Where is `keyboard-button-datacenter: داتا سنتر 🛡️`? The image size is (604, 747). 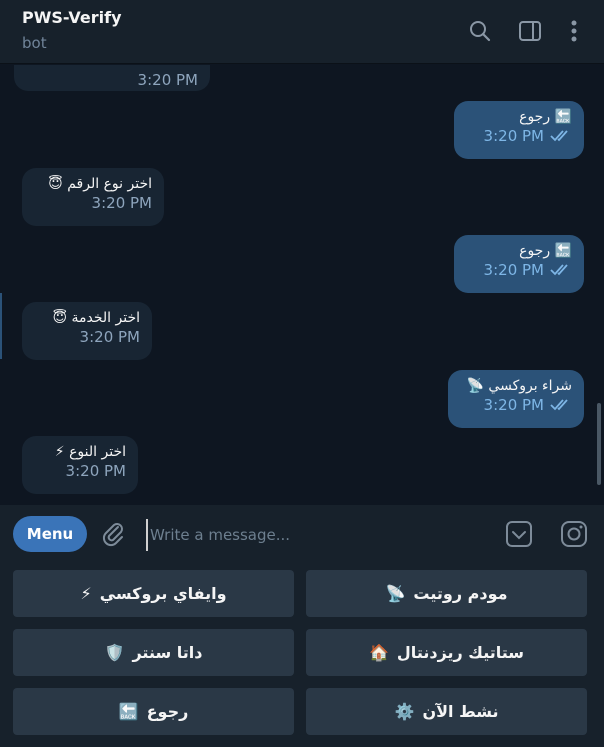
keyboard-button-datacenter: داتا سنتر 🛡️ is located at coordinates (153, 652).